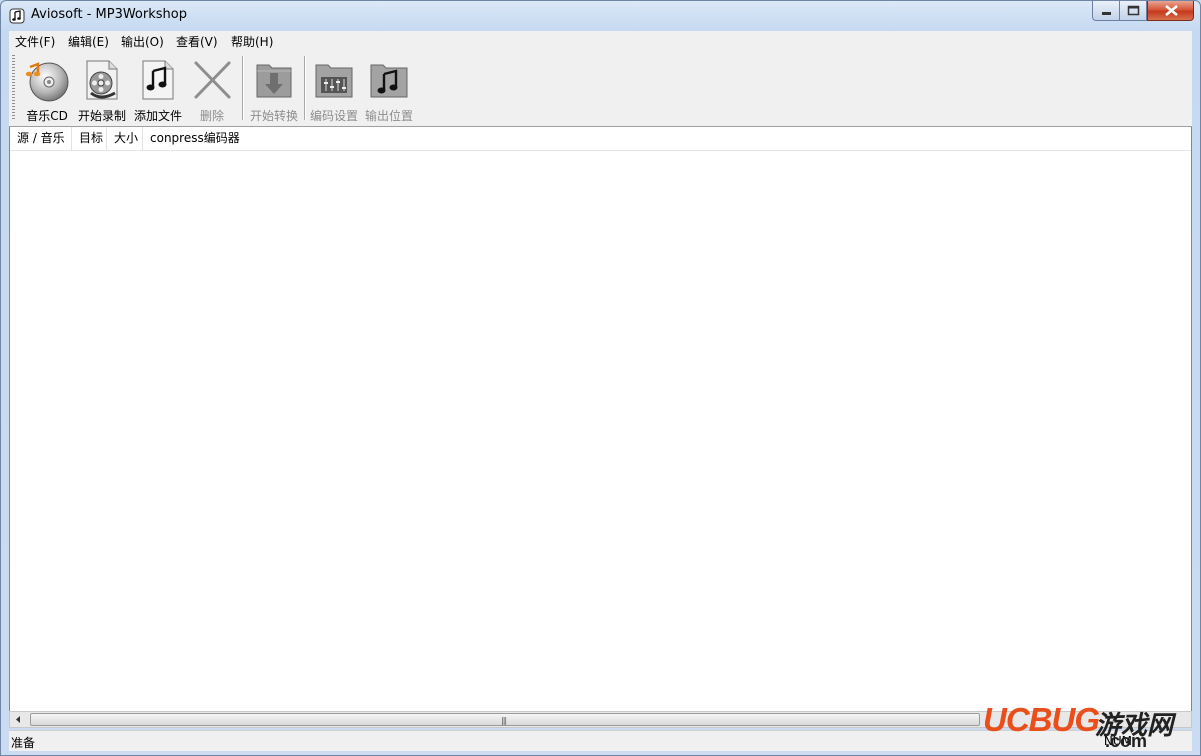  Describe the element at coordinates (102, 80) in the screenshot. I see `film-reel-icon` at that location.